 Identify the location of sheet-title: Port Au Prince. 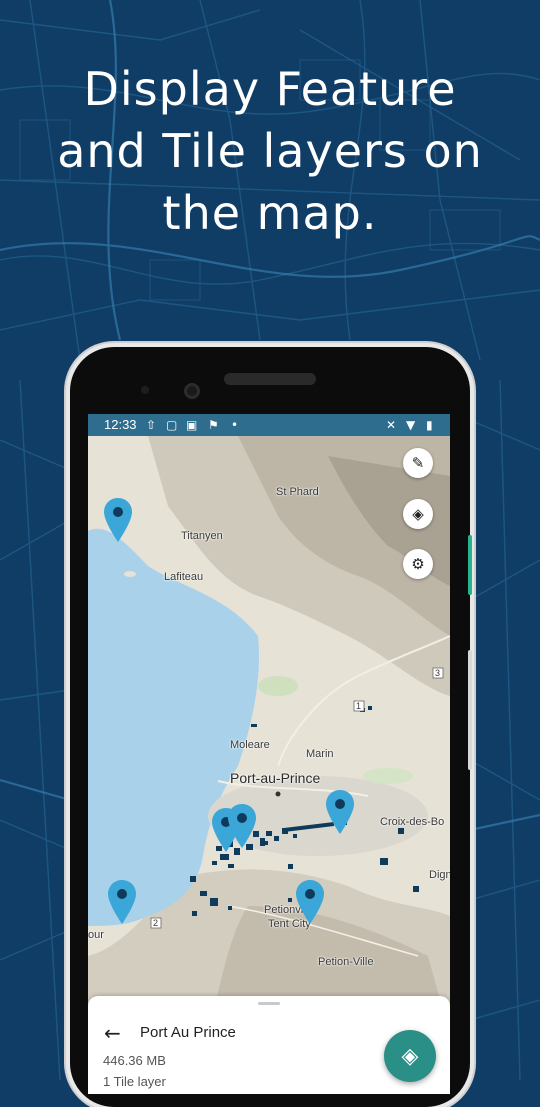
(188, 1032).